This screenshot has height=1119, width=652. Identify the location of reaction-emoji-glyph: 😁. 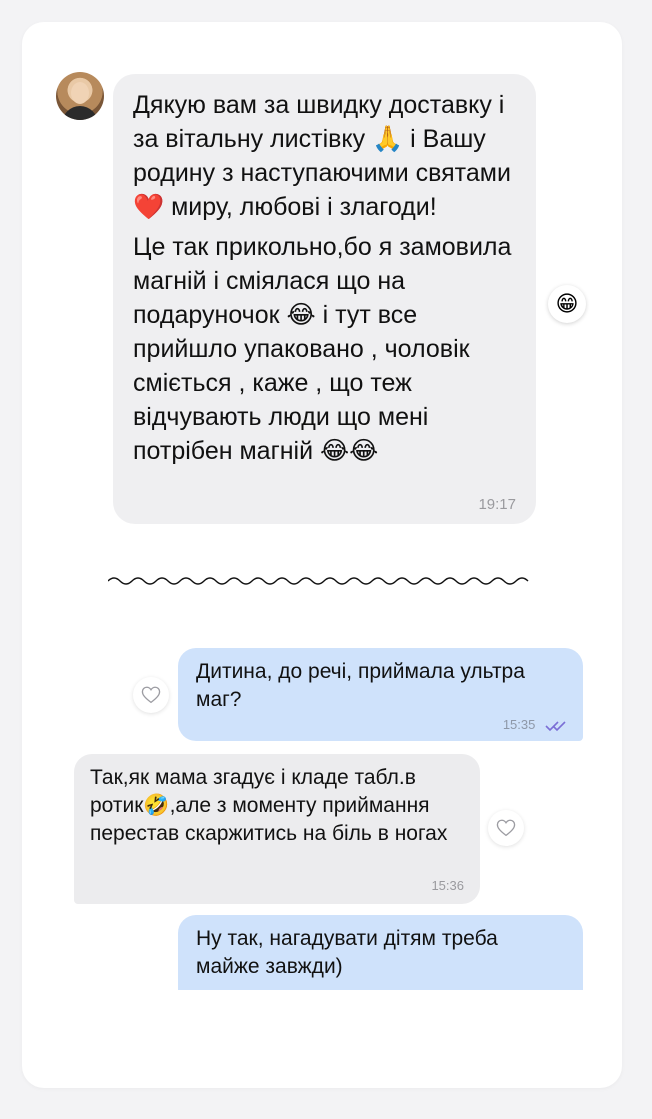
(567, 303).